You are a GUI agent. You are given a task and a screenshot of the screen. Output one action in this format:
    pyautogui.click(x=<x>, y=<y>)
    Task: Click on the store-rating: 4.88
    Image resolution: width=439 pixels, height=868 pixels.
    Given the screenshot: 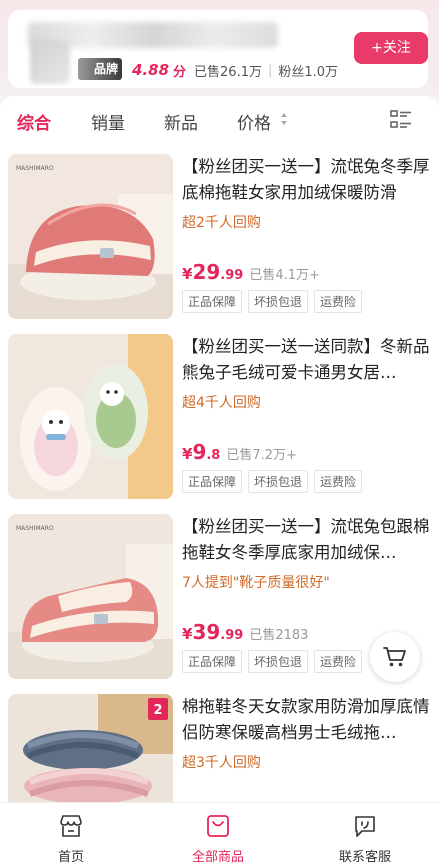 What is the action you would take?
    pyautogui.click(x=151, y=70)
    